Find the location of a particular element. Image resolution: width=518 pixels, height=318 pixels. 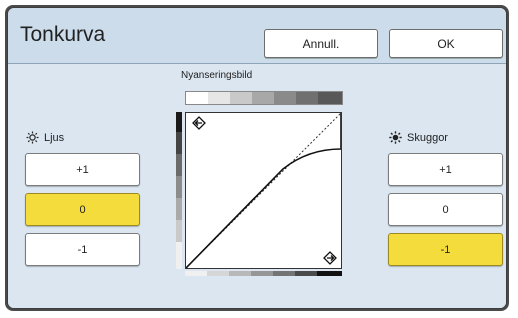

cancel-button: Annull. is located at coordinates (321, 43).